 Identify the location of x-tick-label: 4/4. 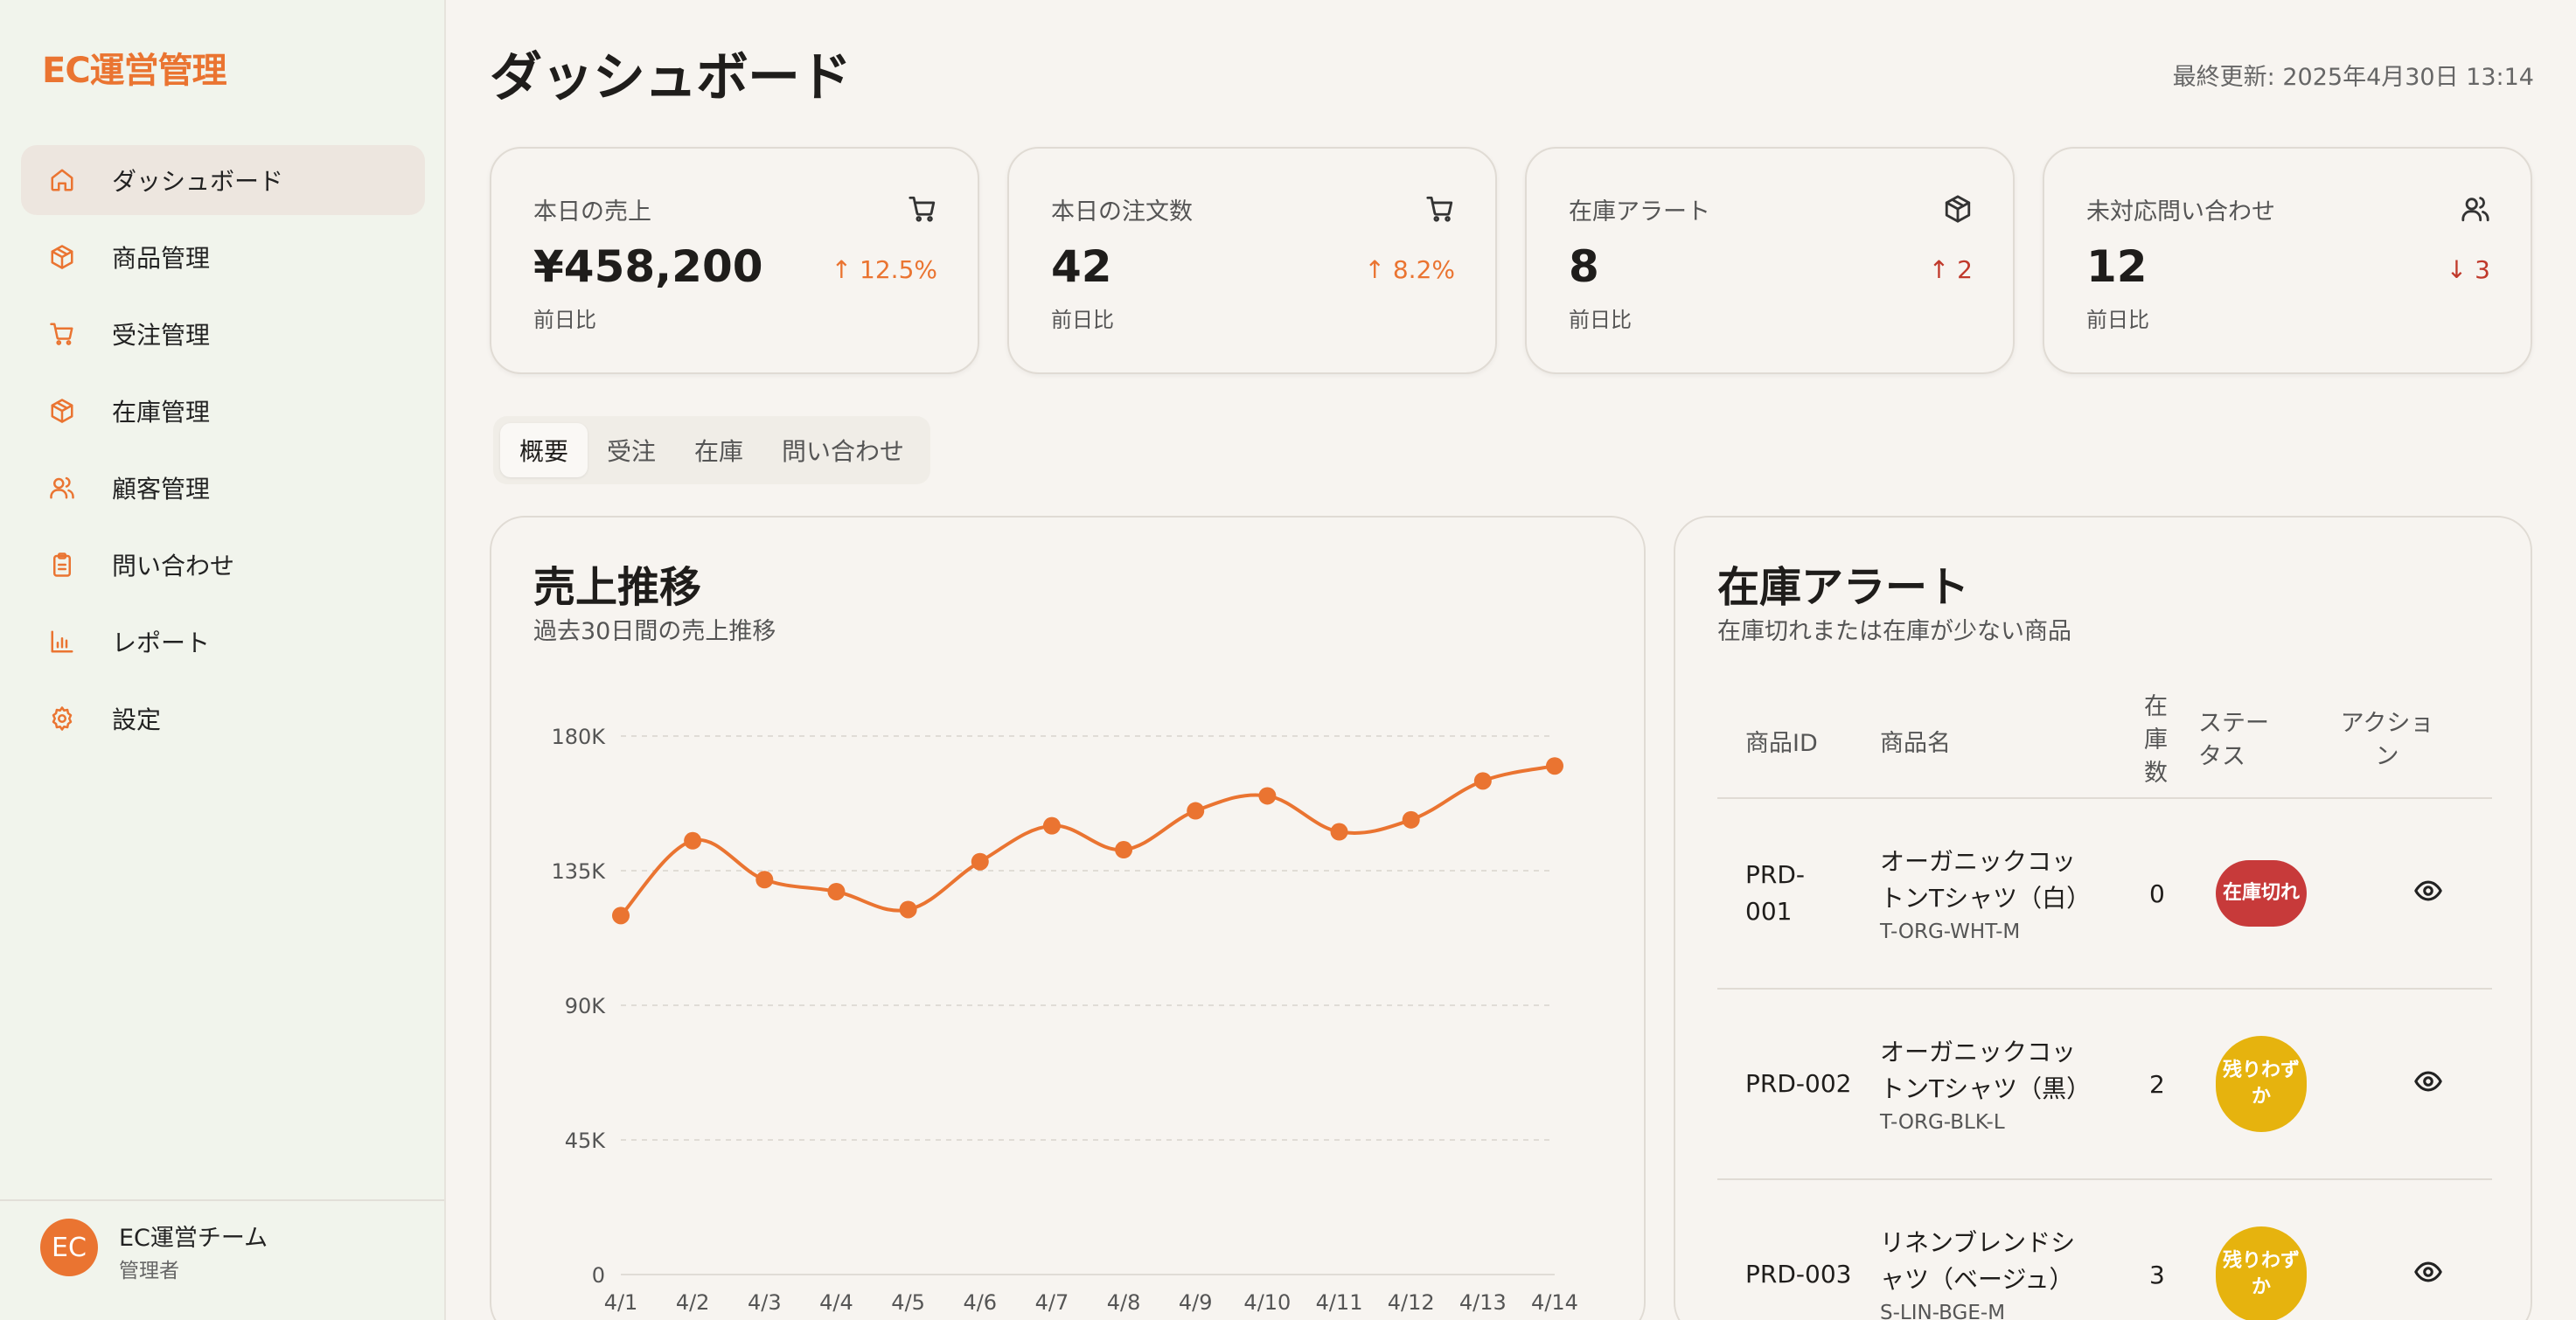
(836, 1303).